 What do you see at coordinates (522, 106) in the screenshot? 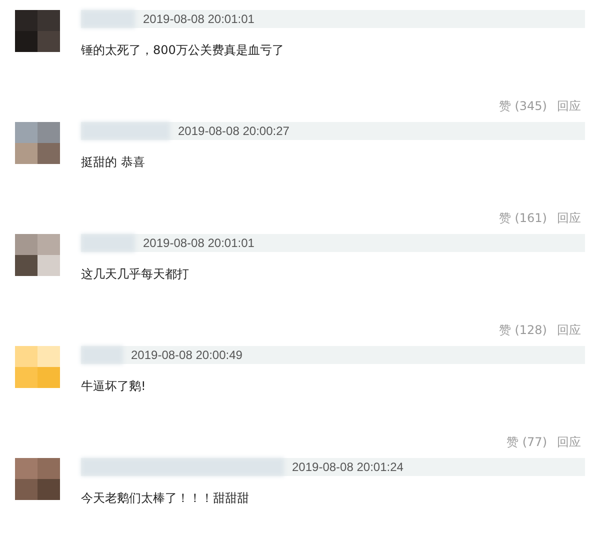
I see `like-link: 赞 (345)` at bounding box center [522, 106].